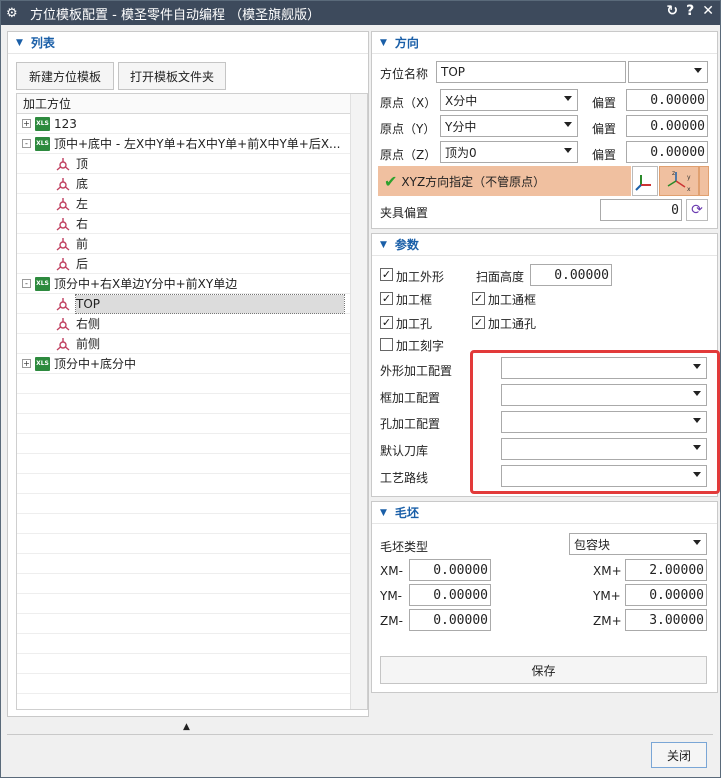 The image size is (721, 778). I want to click on help-icon: ?, so click(690, 11).